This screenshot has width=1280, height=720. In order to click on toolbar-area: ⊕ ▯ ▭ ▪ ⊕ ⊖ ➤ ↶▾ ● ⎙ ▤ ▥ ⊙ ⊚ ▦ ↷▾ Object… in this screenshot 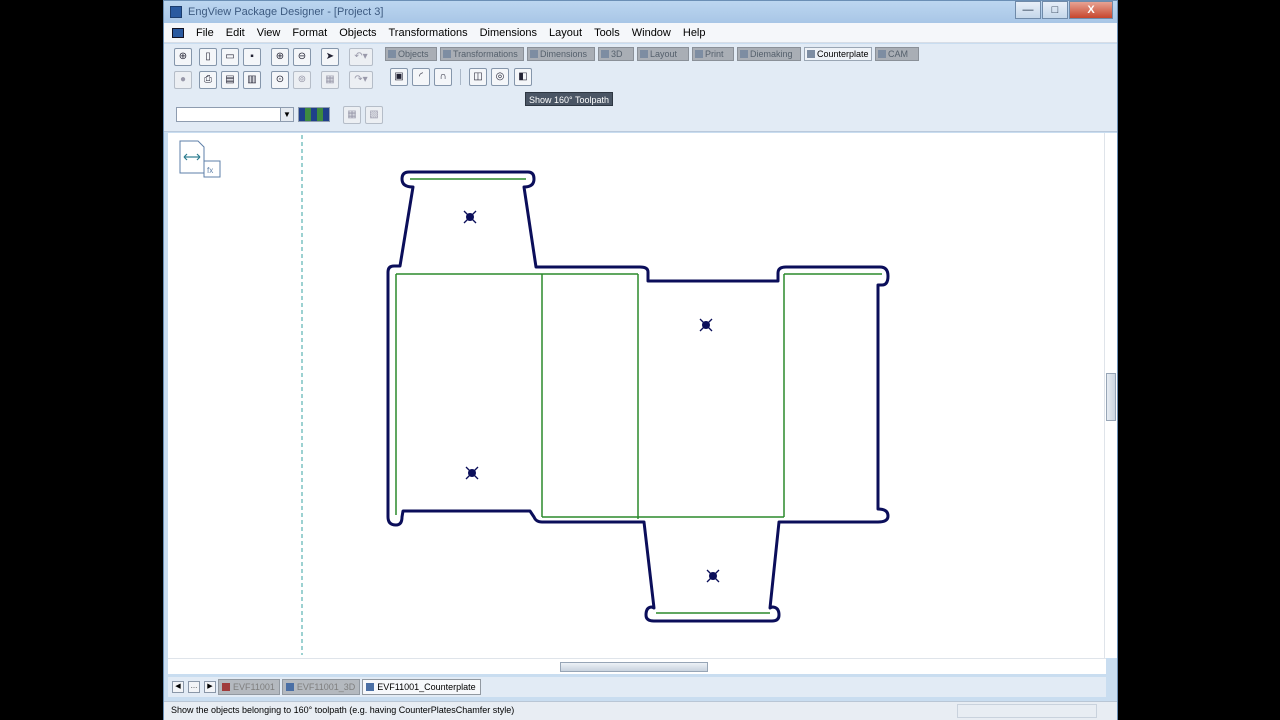, I will do `click(640, 88)`.